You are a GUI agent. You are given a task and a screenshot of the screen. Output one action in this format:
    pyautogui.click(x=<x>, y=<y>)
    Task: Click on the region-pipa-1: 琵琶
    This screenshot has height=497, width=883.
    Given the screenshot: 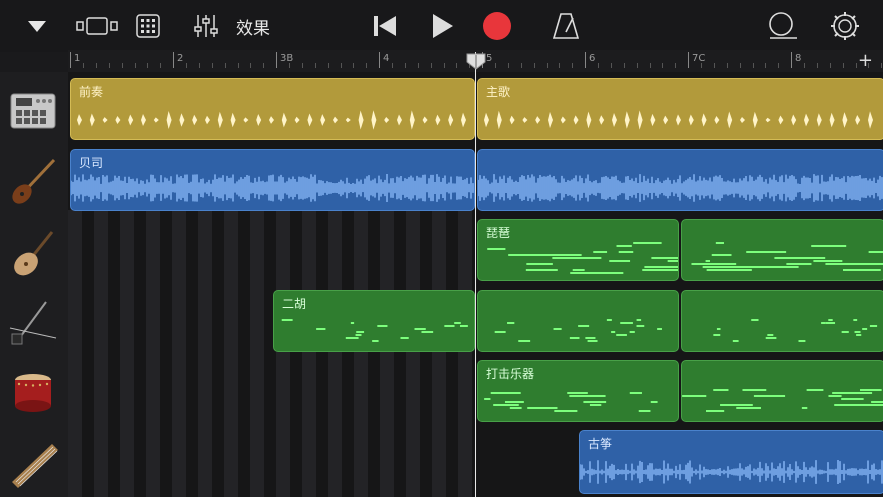 What is the action you would take?
    pyautogui.click(x=578, y=250)
    